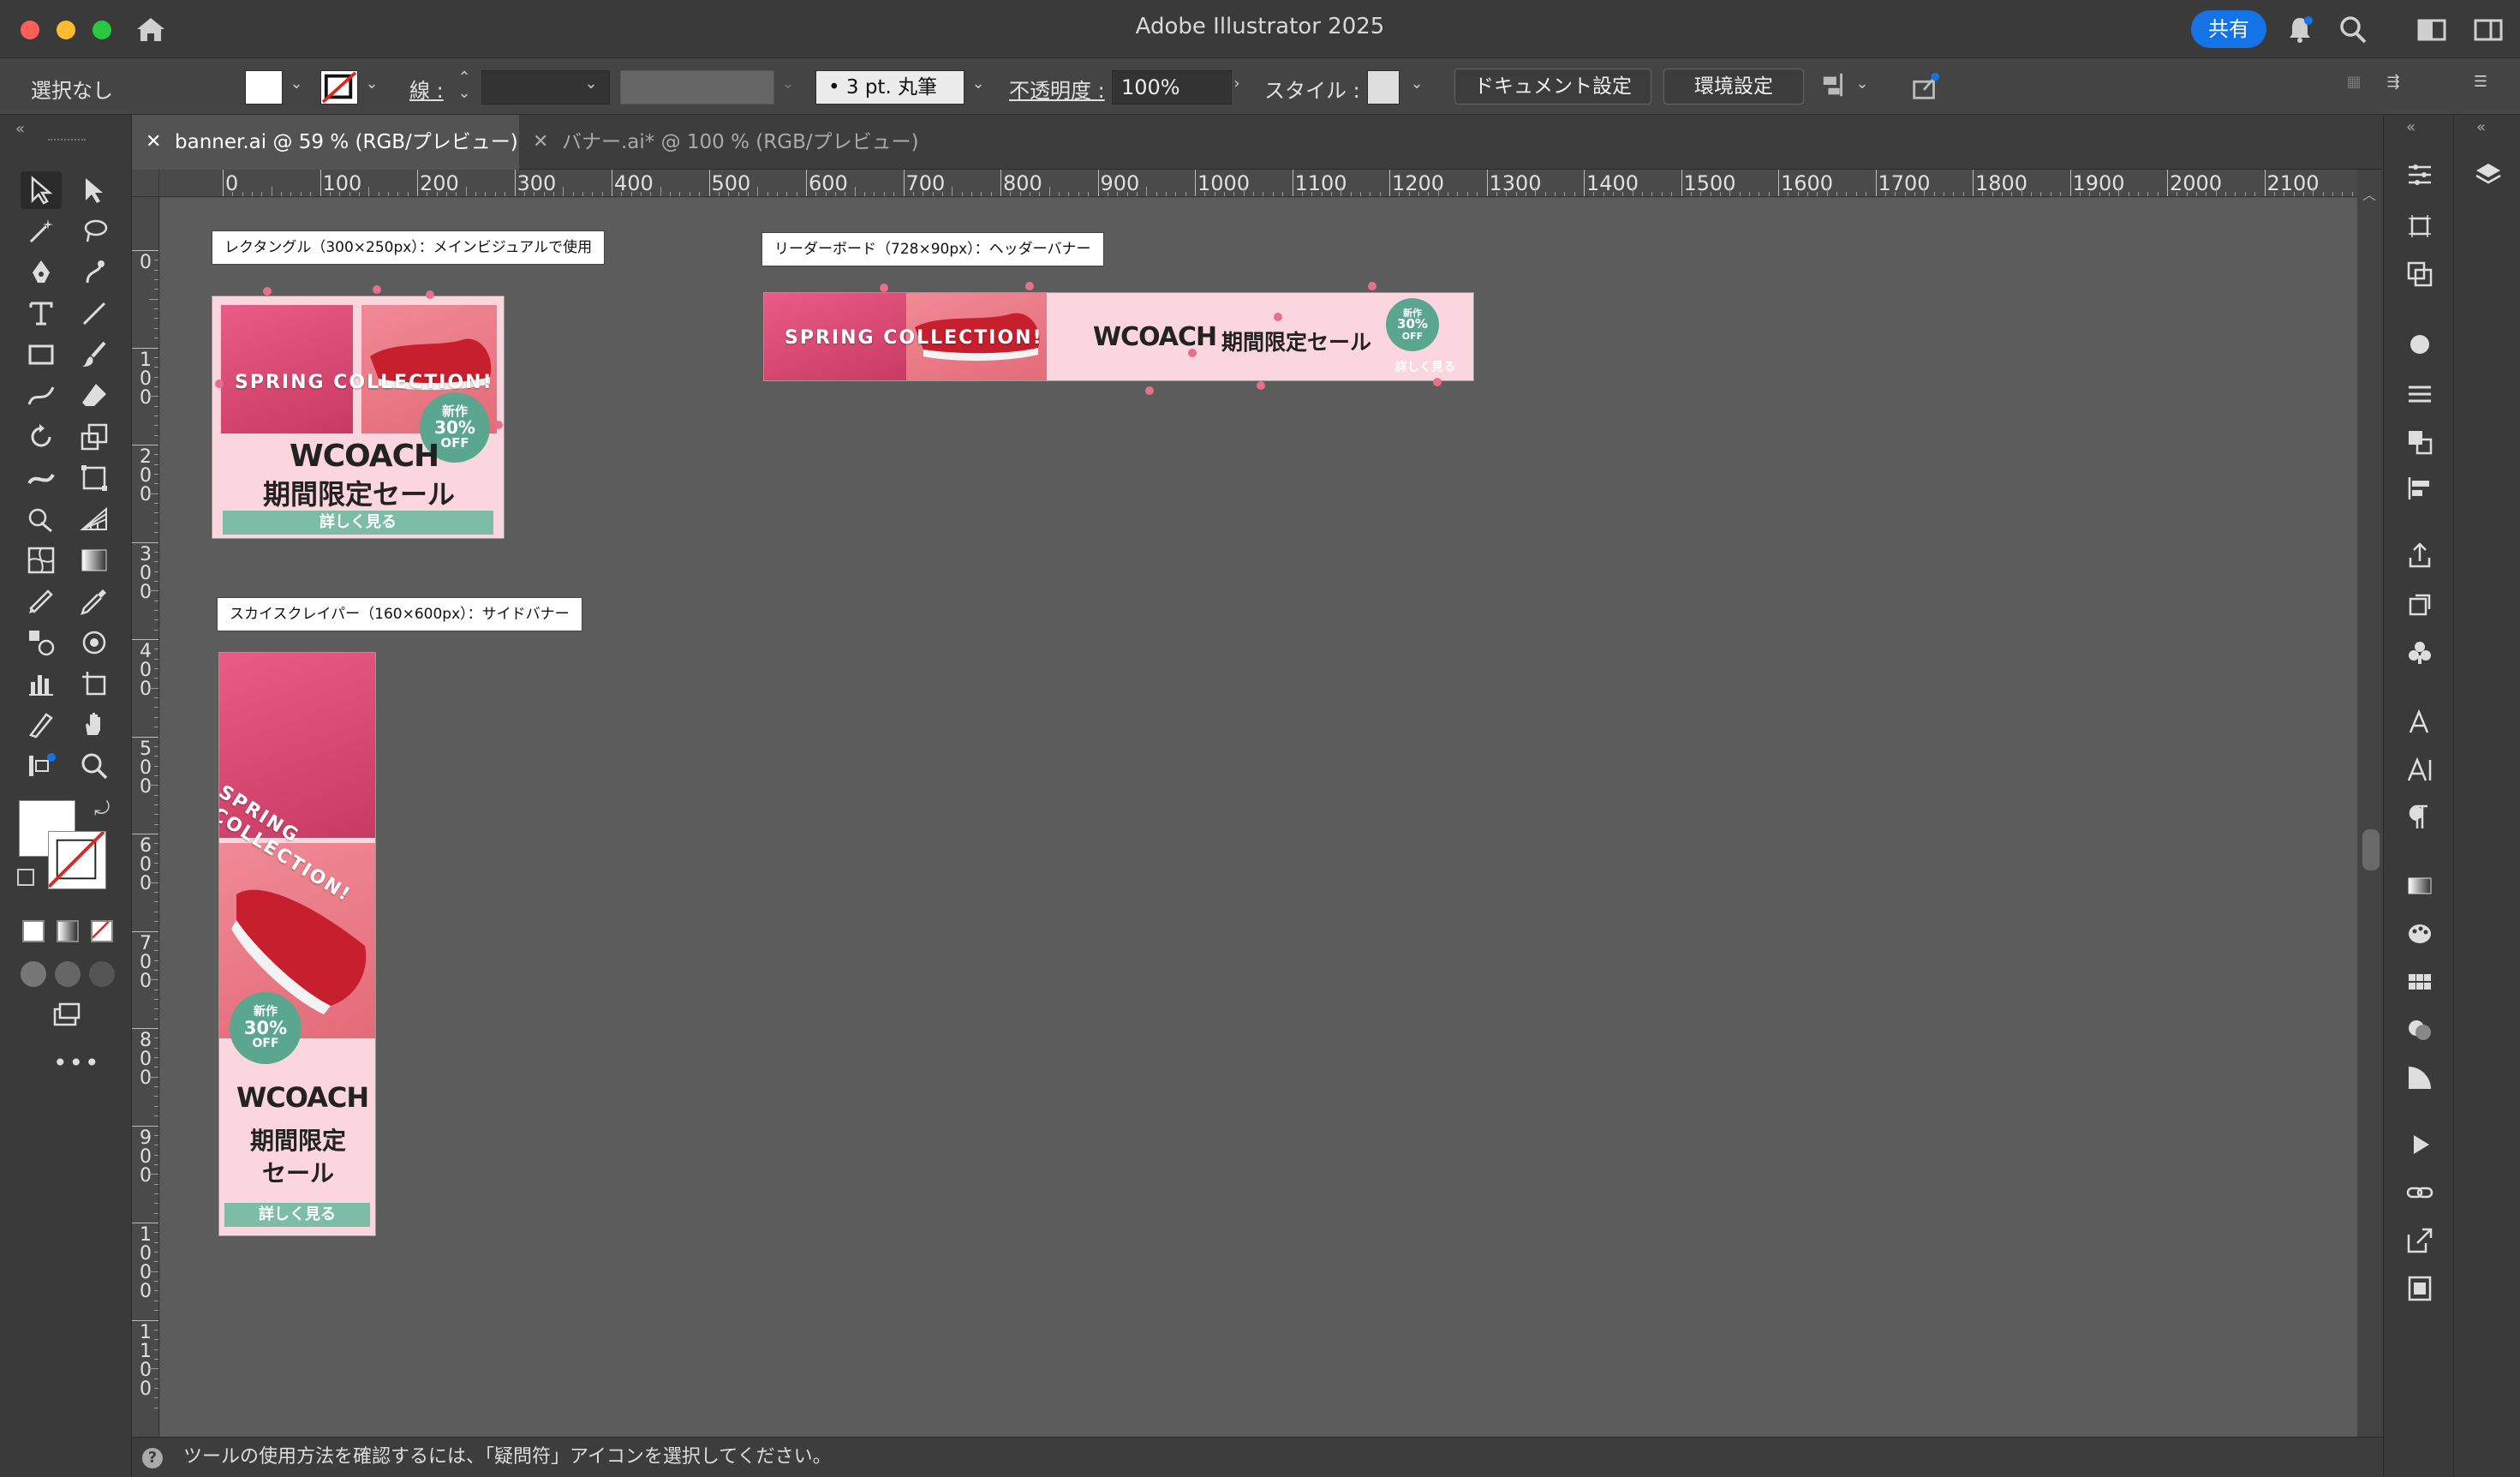  I want to click on transform-icon: ▦, so click(2353, 82).